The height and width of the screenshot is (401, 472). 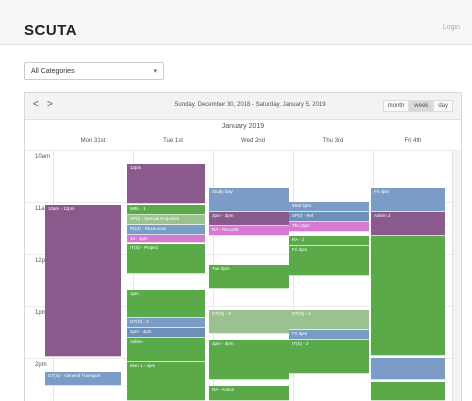 I want to click on top-bar: SCUTA Login, so click(x=236, y=22).